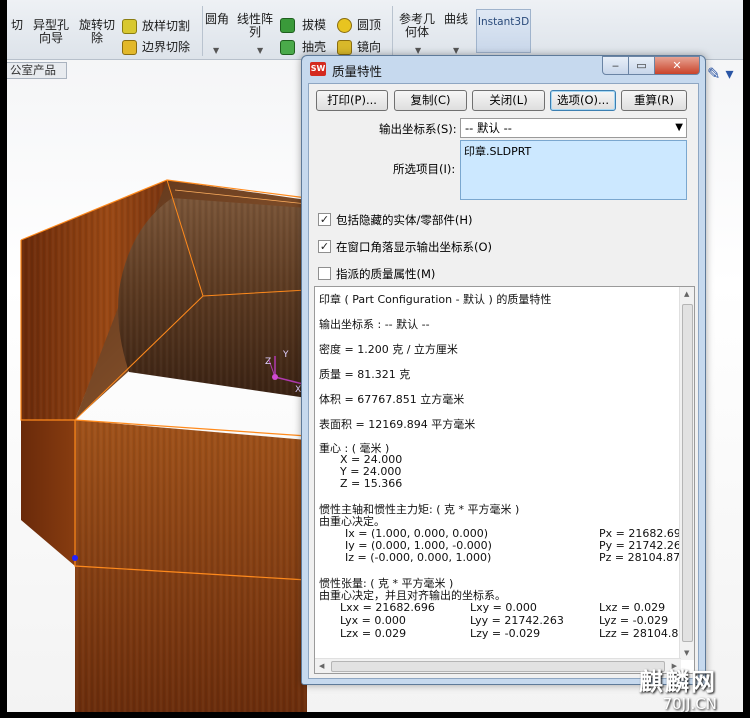 This screenshot has width=750, height=718. I want to click on ref-geometry-dropdown-icon: ▼, so click(418, 50).